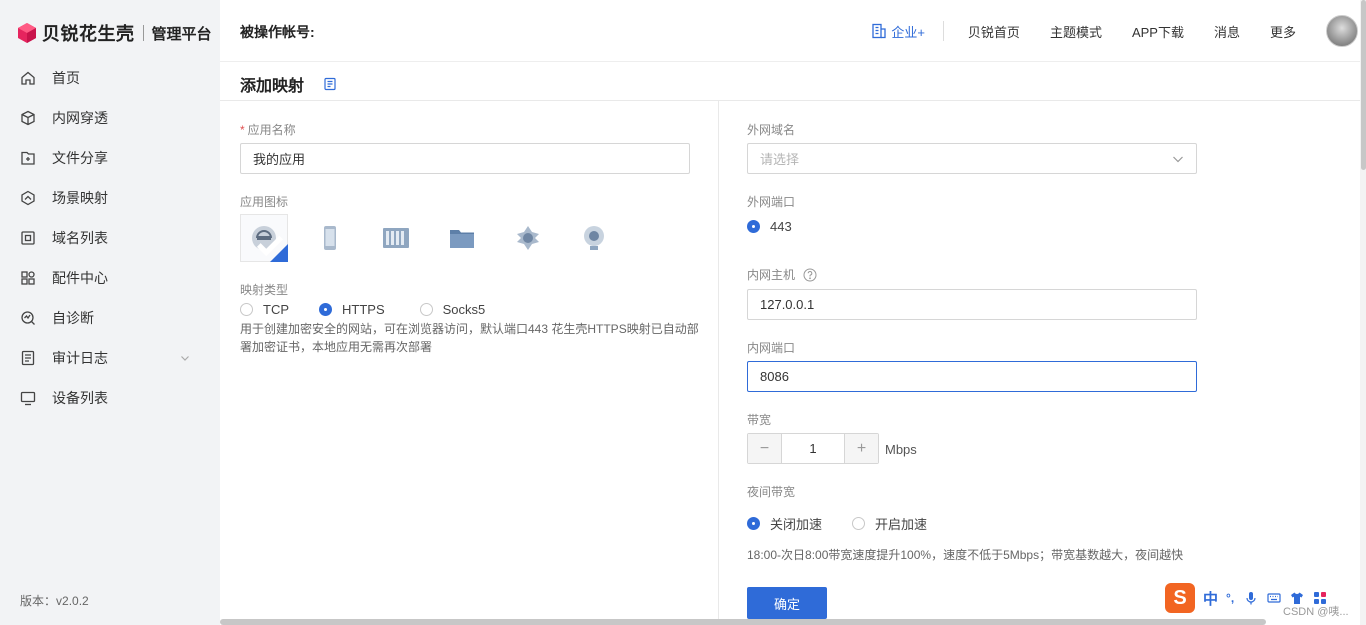 This screenshot has height=625, width=1366. Describe the element at coordinates (181, 34) in the screenshot. I see `brand-subtitle: 管理平台` at that location.